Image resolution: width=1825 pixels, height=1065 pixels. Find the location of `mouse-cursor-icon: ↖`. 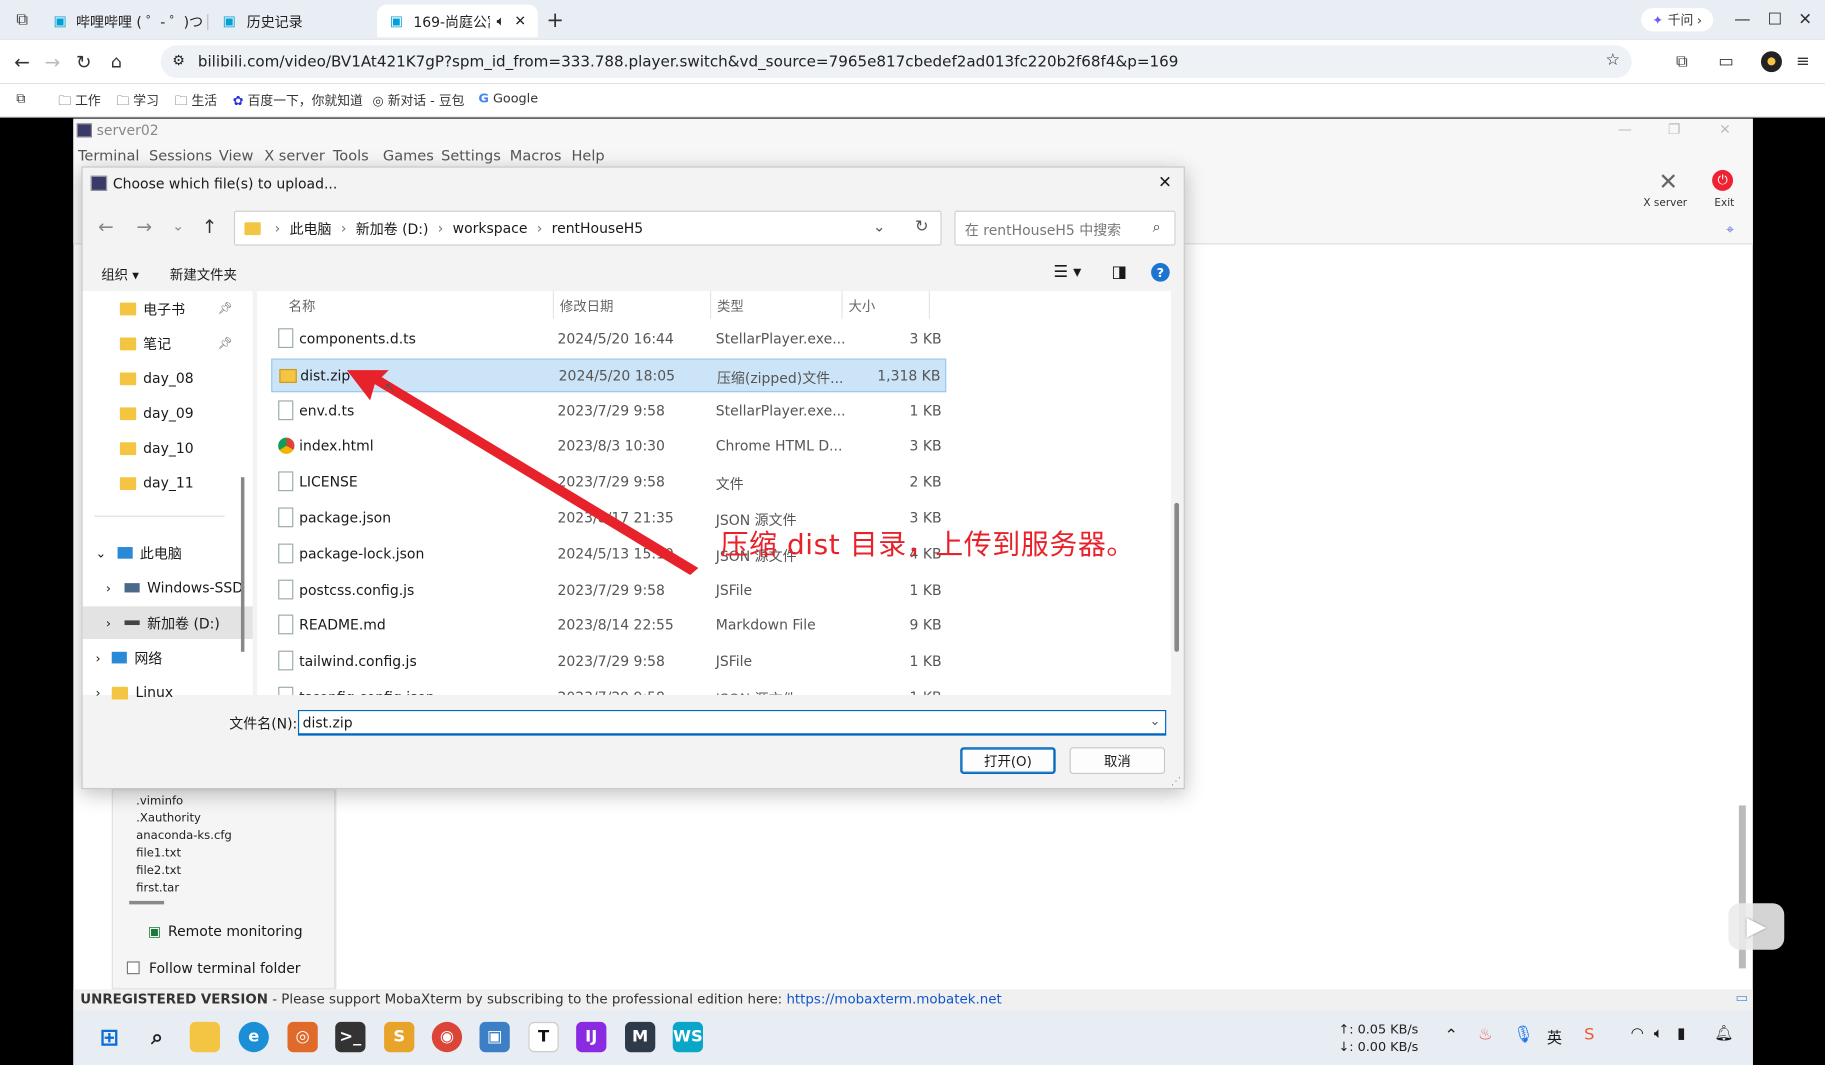

mouse-cursor-icon: ↖ is located at coordinates (390, 387).